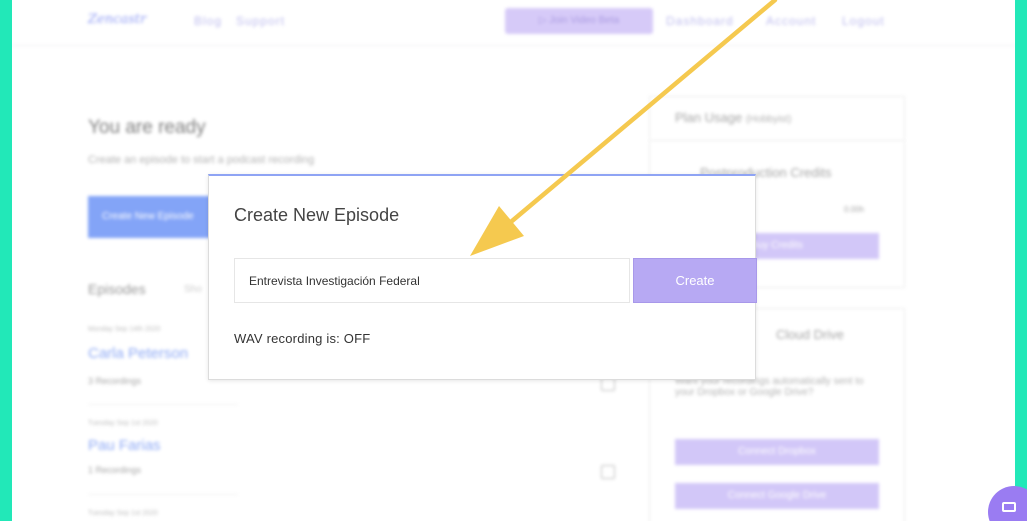  I want to click on episode-name-link: Carla Peterson, so click(138, 353).